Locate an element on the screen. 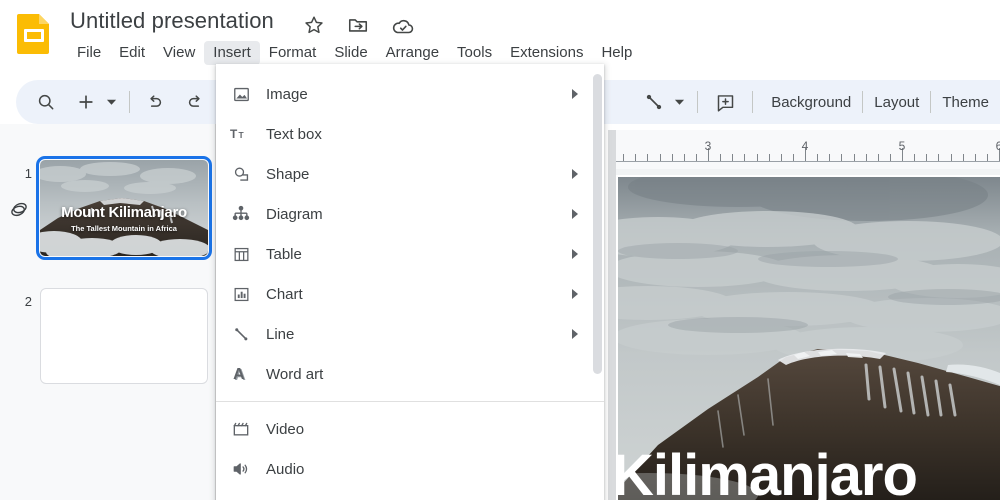 This screenshot has height=500, width=1000. canvas-gutter is located at coordinates (612, 315).